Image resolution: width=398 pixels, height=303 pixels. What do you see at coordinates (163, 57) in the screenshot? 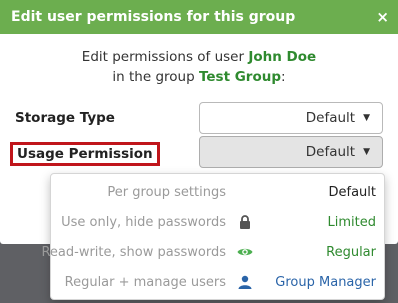
I see `intro-prefix: Edit permissions of user` at bounding box center [163, 57].